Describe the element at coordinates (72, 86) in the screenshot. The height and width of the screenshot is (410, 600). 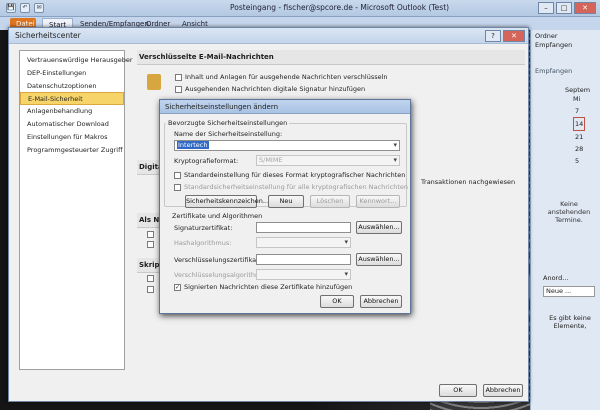
I see `nav-privacy-options: Datenschutzoptionen` at that location.